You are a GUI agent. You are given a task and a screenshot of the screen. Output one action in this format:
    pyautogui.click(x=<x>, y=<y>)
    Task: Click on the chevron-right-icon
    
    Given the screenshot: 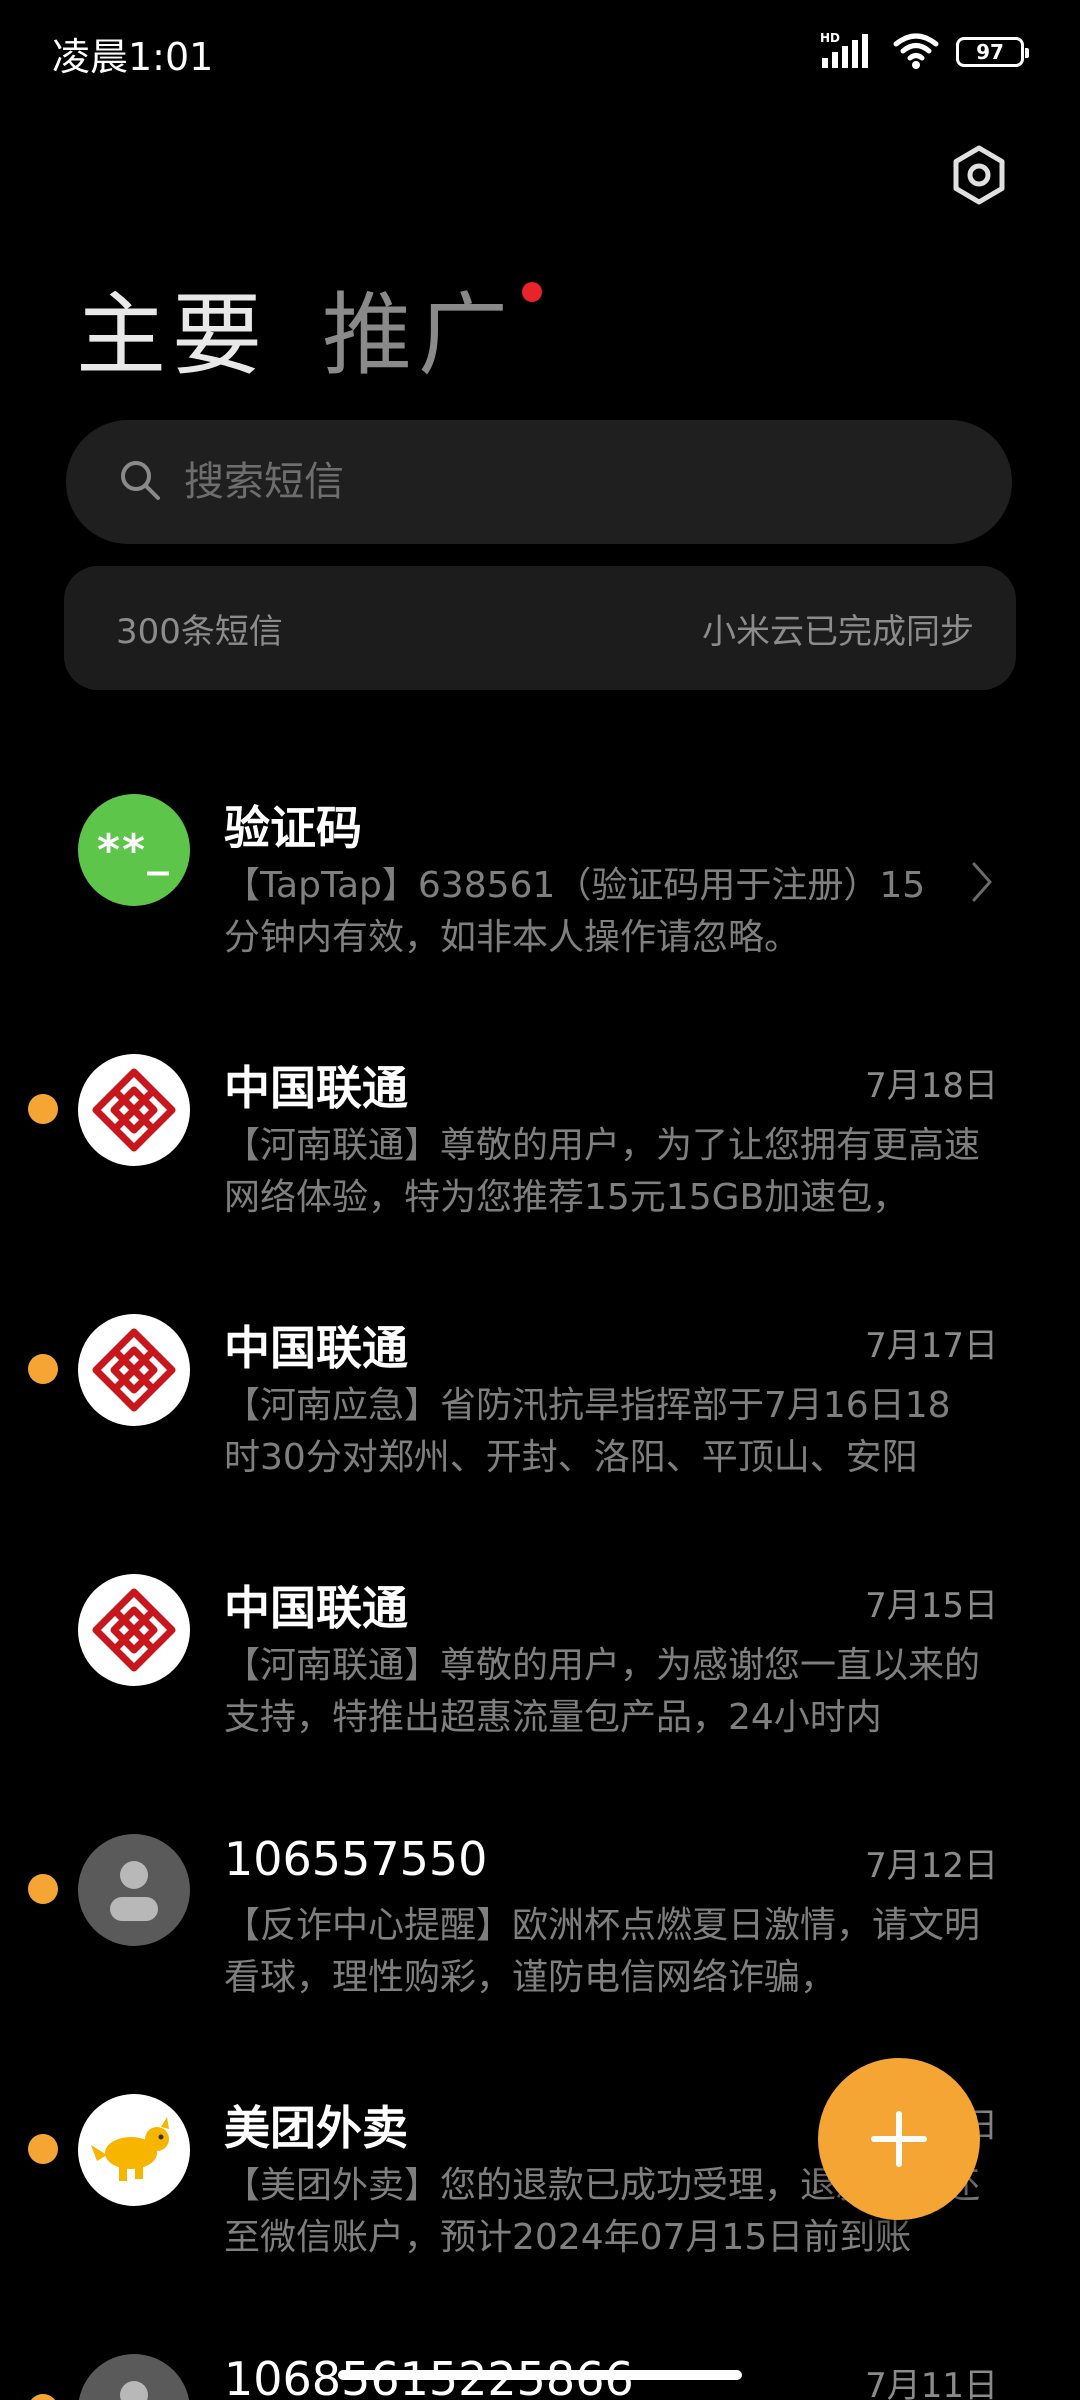 What is the action you would take?
    pyautogui.click(x=982, y=884)
    